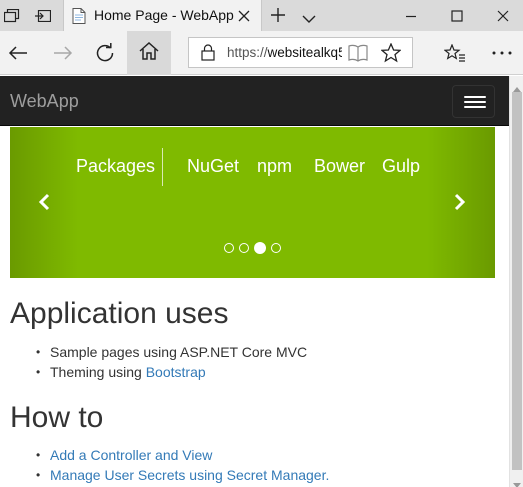 This screenshot has height=487, width=523. I want to click on vertical-scrollbar, so click(516, 281).